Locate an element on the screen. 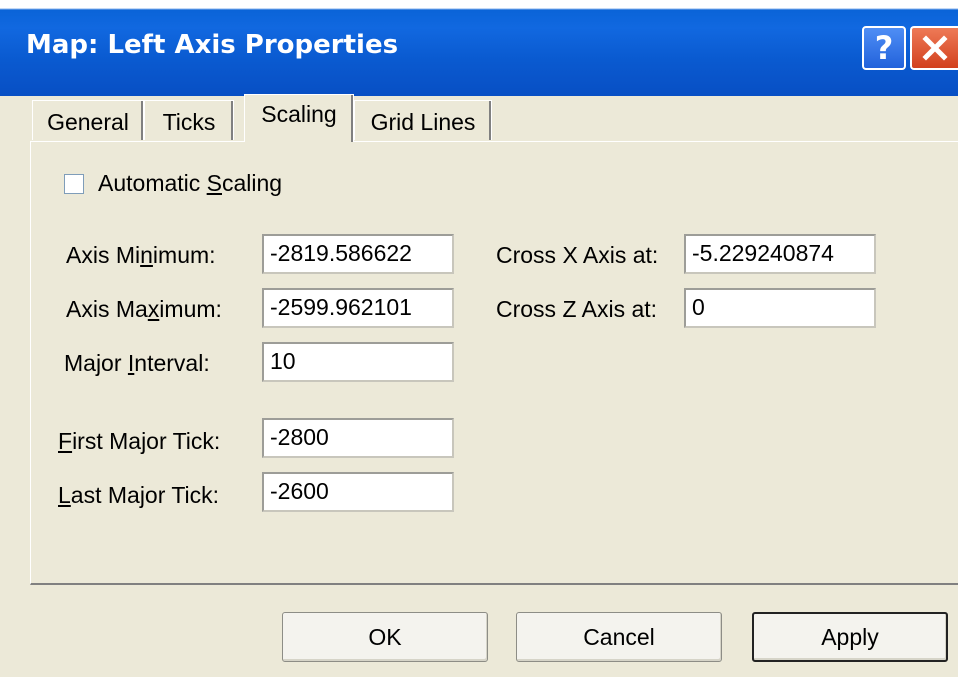  automatic-scaling-checkbox is located at coordinates (74, 184).